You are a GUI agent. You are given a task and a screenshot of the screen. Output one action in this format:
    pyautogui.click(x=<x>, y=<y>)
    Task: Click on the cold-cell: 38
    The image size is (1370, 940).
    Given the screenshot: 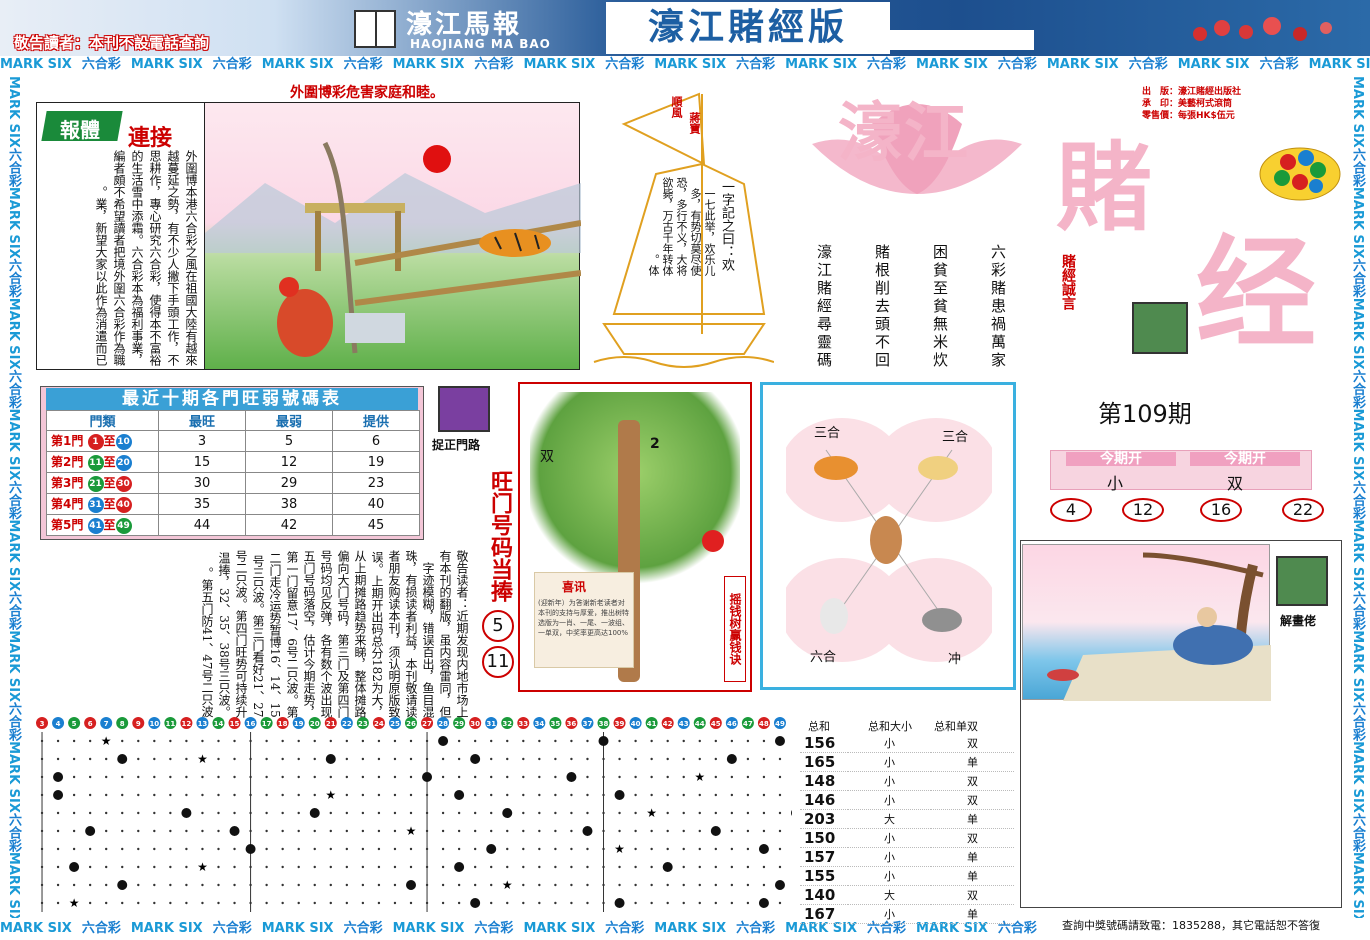 What is the action you would take?
    pyautogui.click(x=289, y=504)
    